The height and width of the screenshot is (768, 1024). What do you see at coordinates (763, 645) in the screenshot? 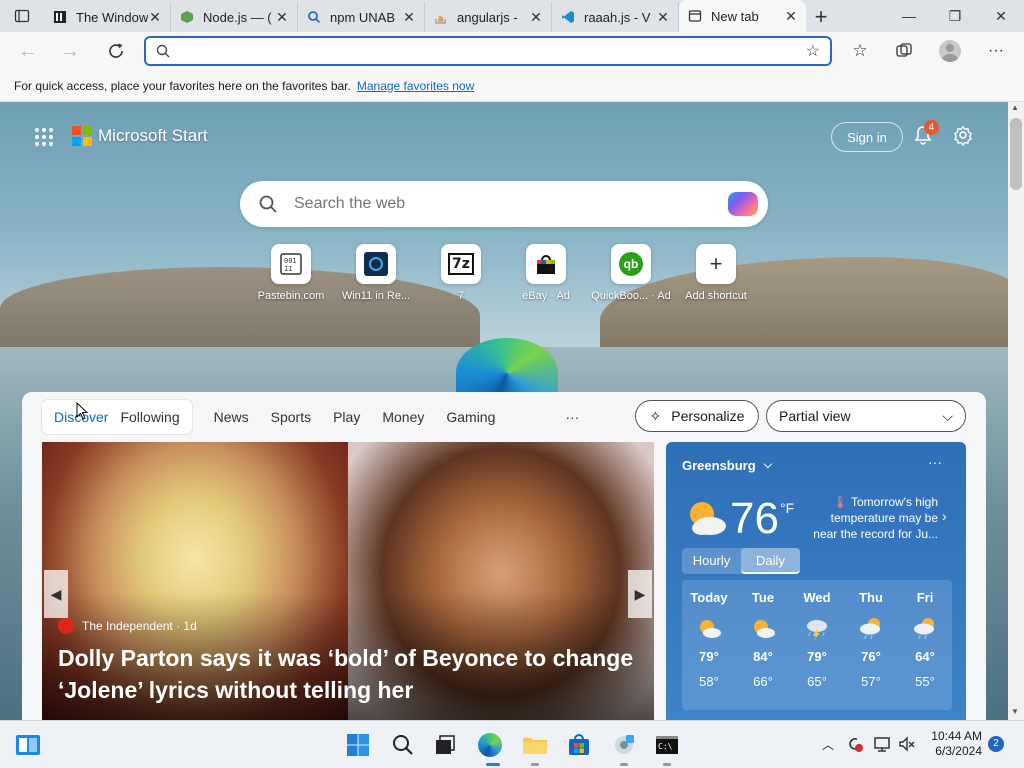
I see `forecast-day: Tue 84° 66°` at bounding box center [763, 645].